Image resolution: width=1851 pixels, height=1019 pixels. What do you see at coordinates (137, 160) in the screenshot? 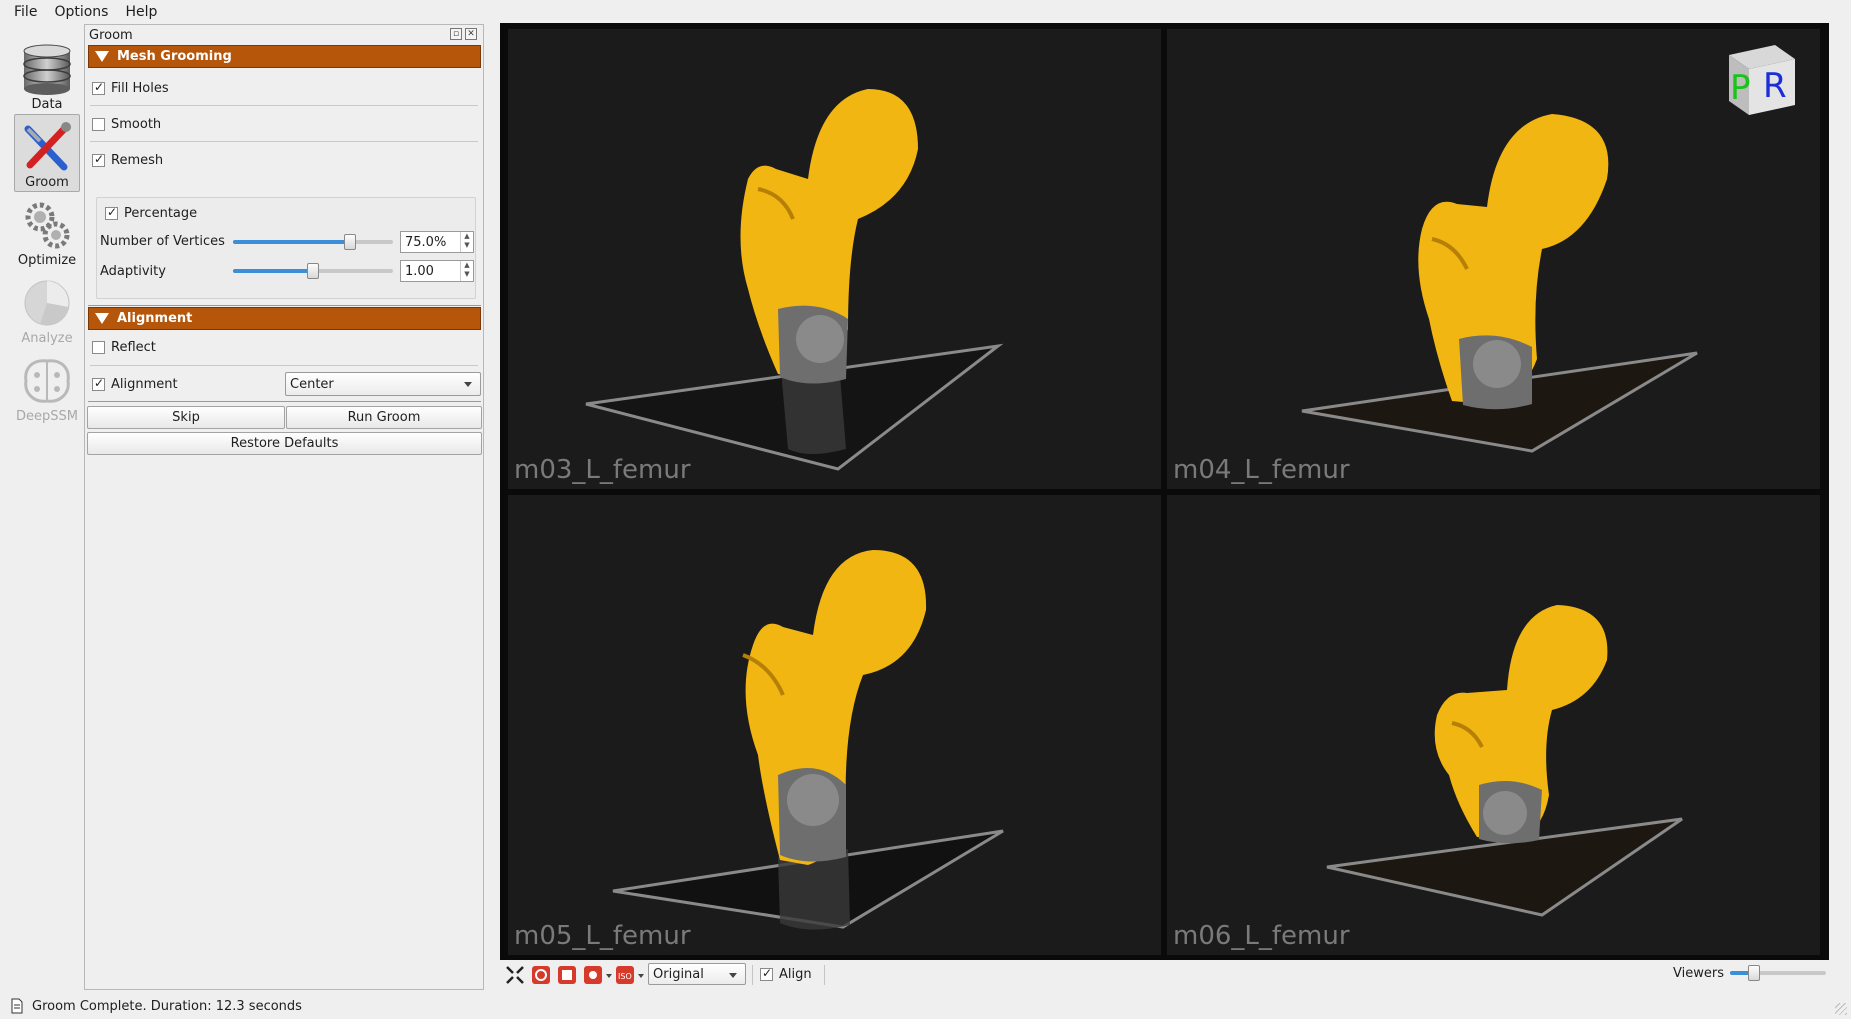
I see `checkbox-label: Remesh` at bounding box center [137, 160].